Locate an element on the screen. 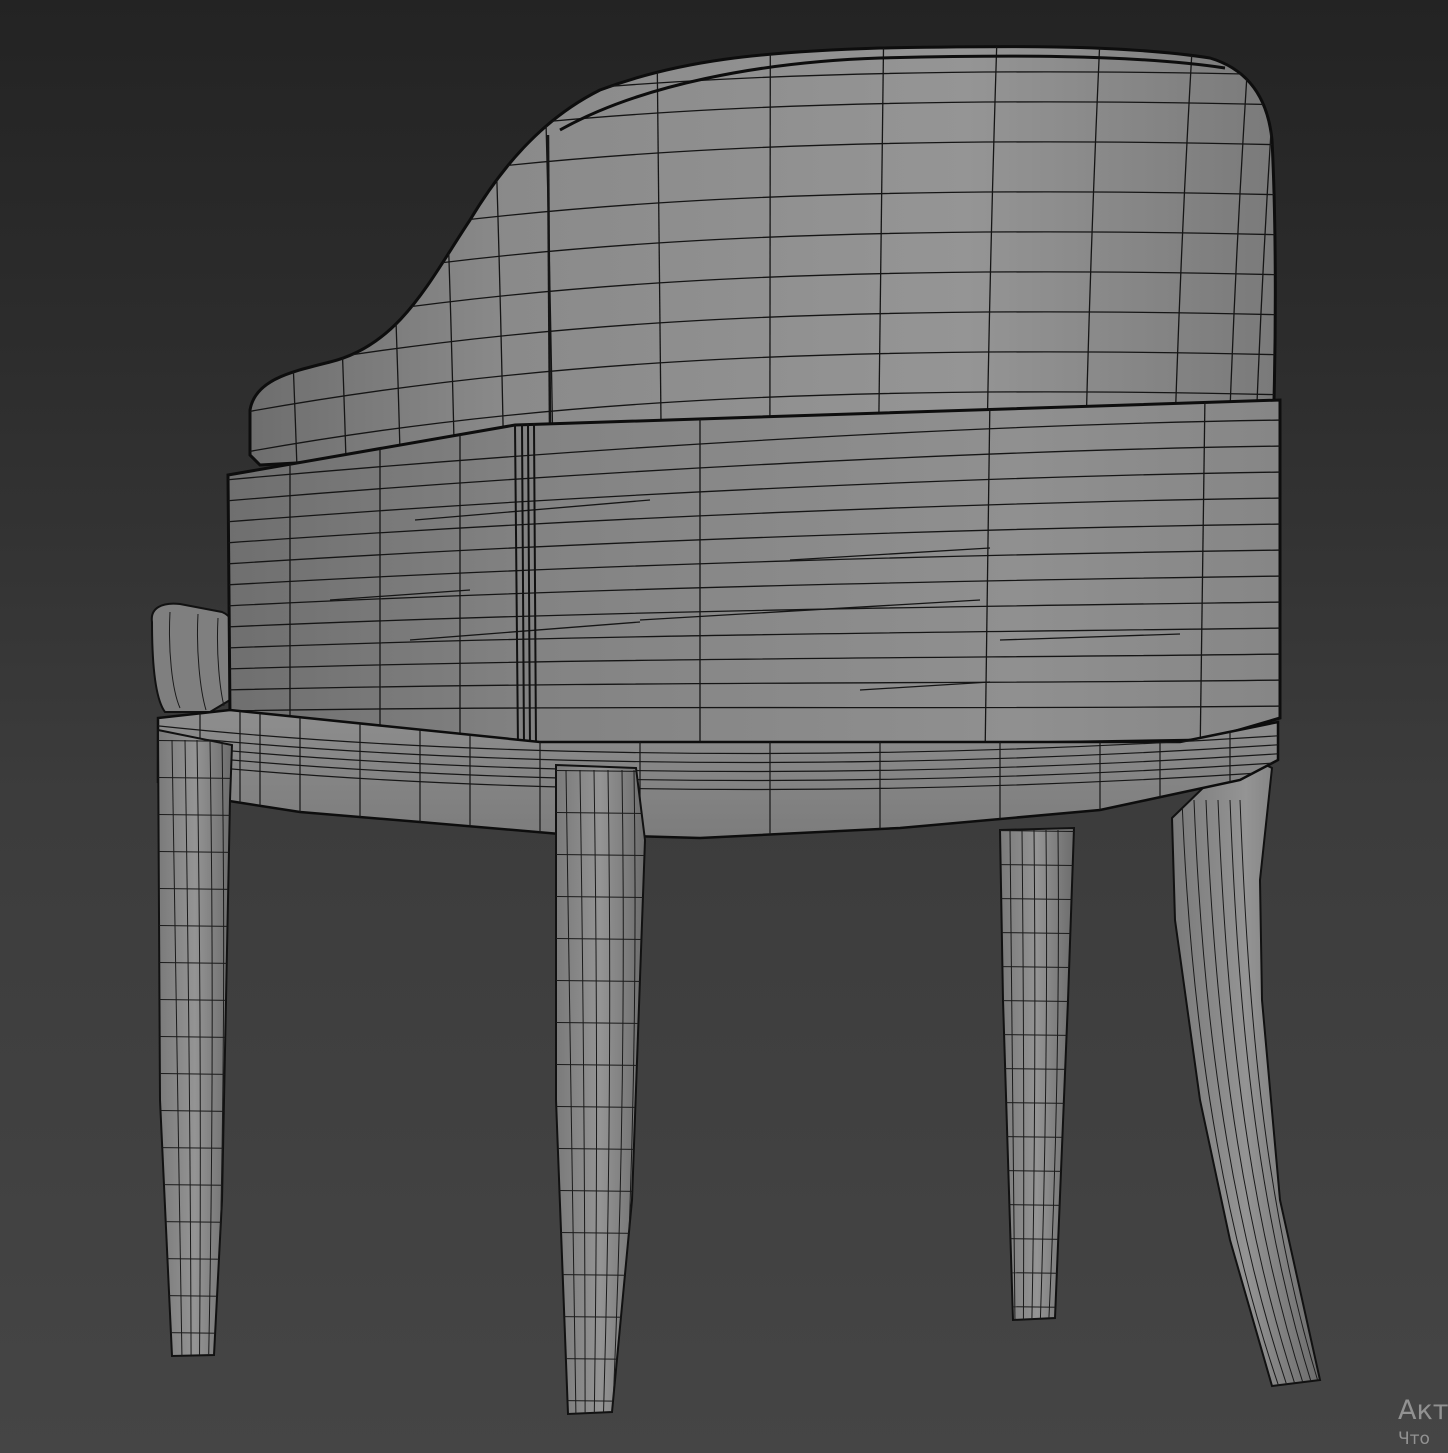  back-right-leg is located at coordinates (1246, 1070).